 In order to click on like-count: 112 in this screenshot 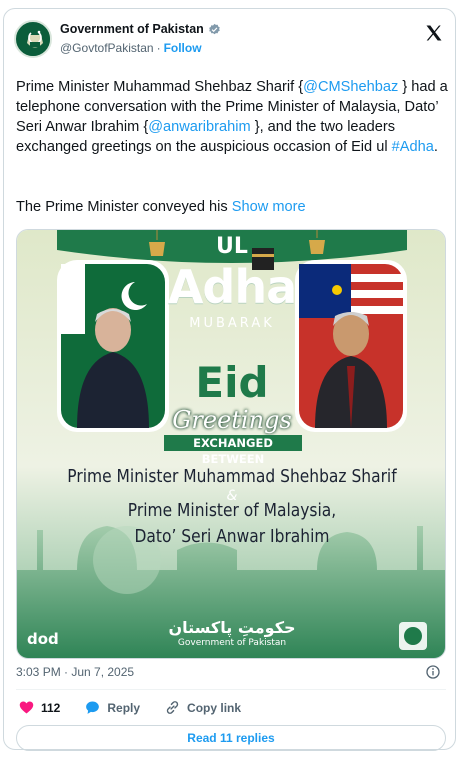, I will do `click(51, 707)`.